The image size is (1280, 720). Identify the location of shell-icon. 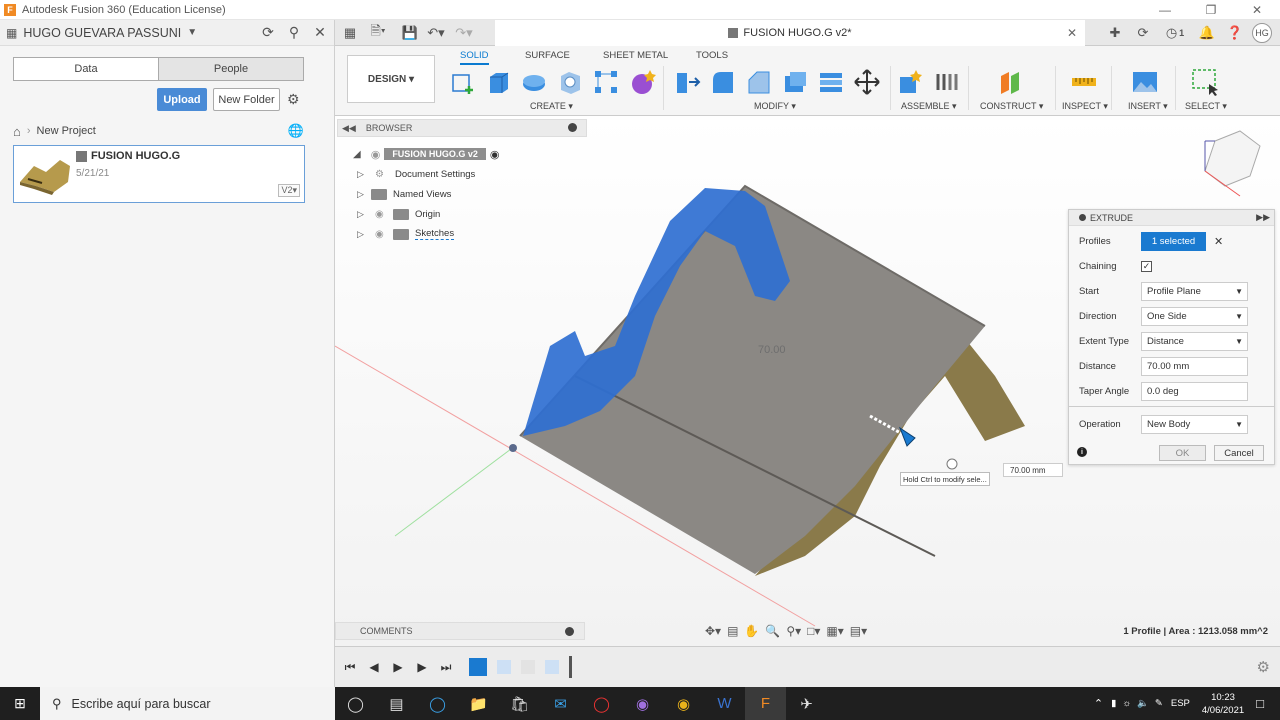
(795, 82).